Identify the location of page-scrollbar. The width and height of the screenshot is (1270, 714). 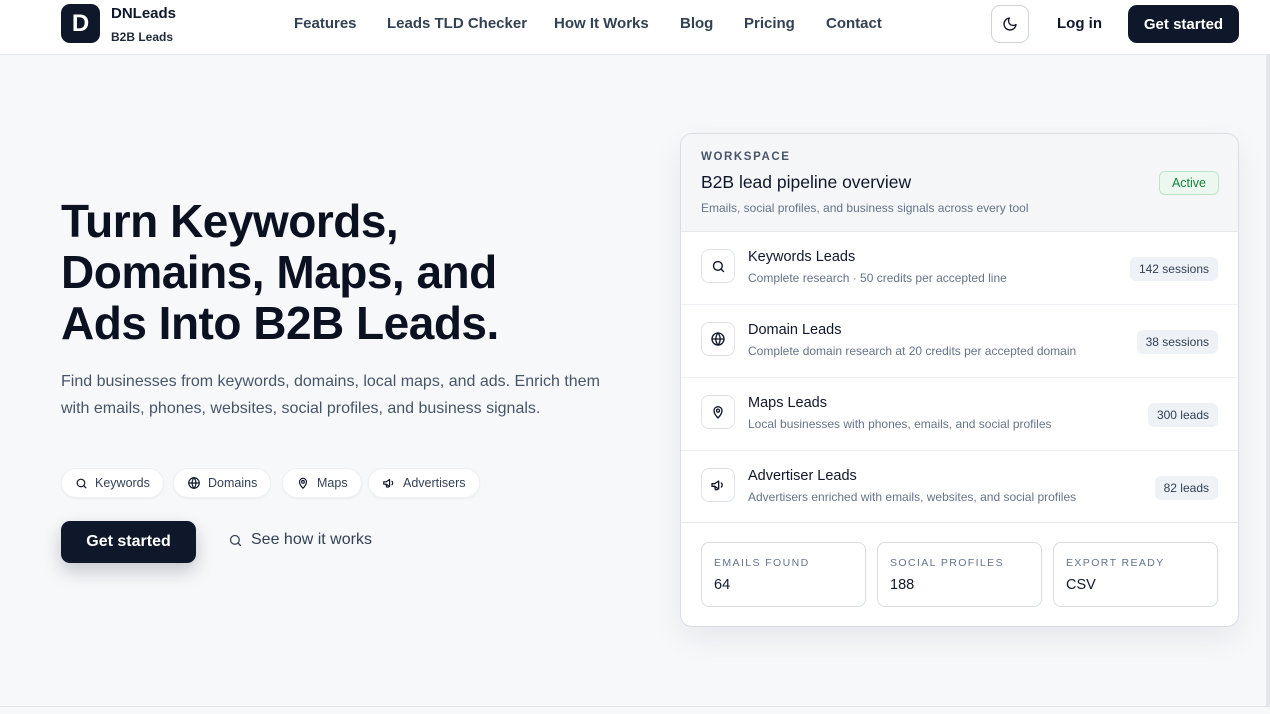
(1268, 380).